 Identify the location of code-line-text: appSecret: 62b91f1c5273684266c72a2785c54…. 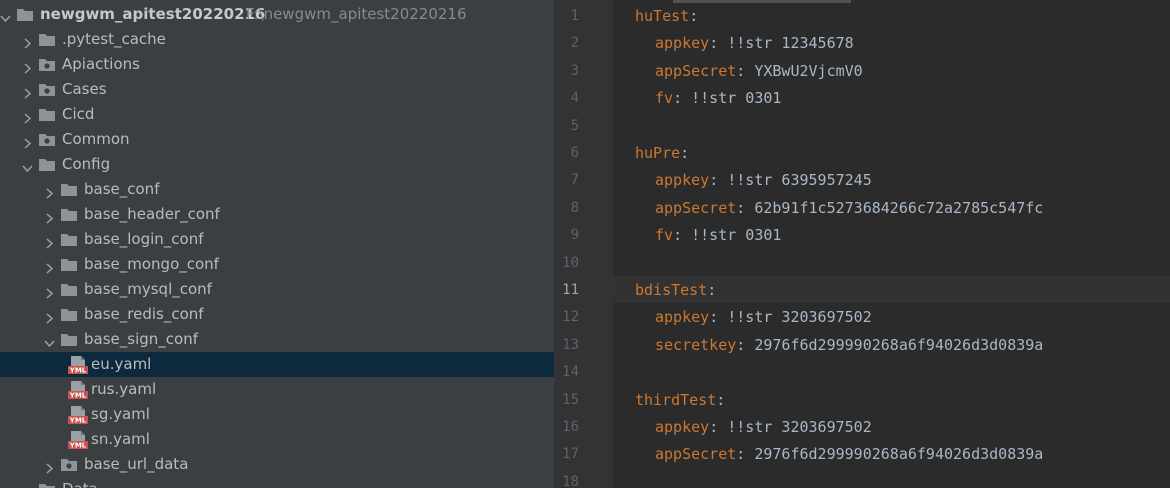
(849, 208).